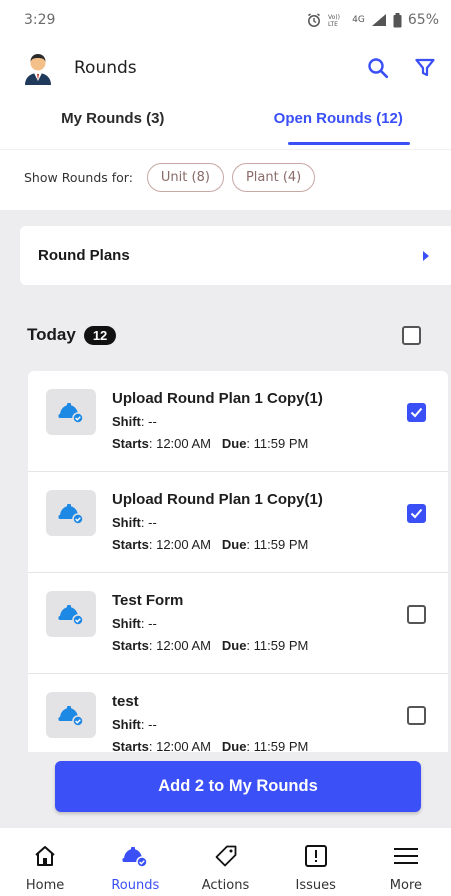 The height and width of the screenshot is (896, 451). What do you see at coordinates (378, 68) in the screenshot?
I see `search-icon` at bounding box center [378, 68].